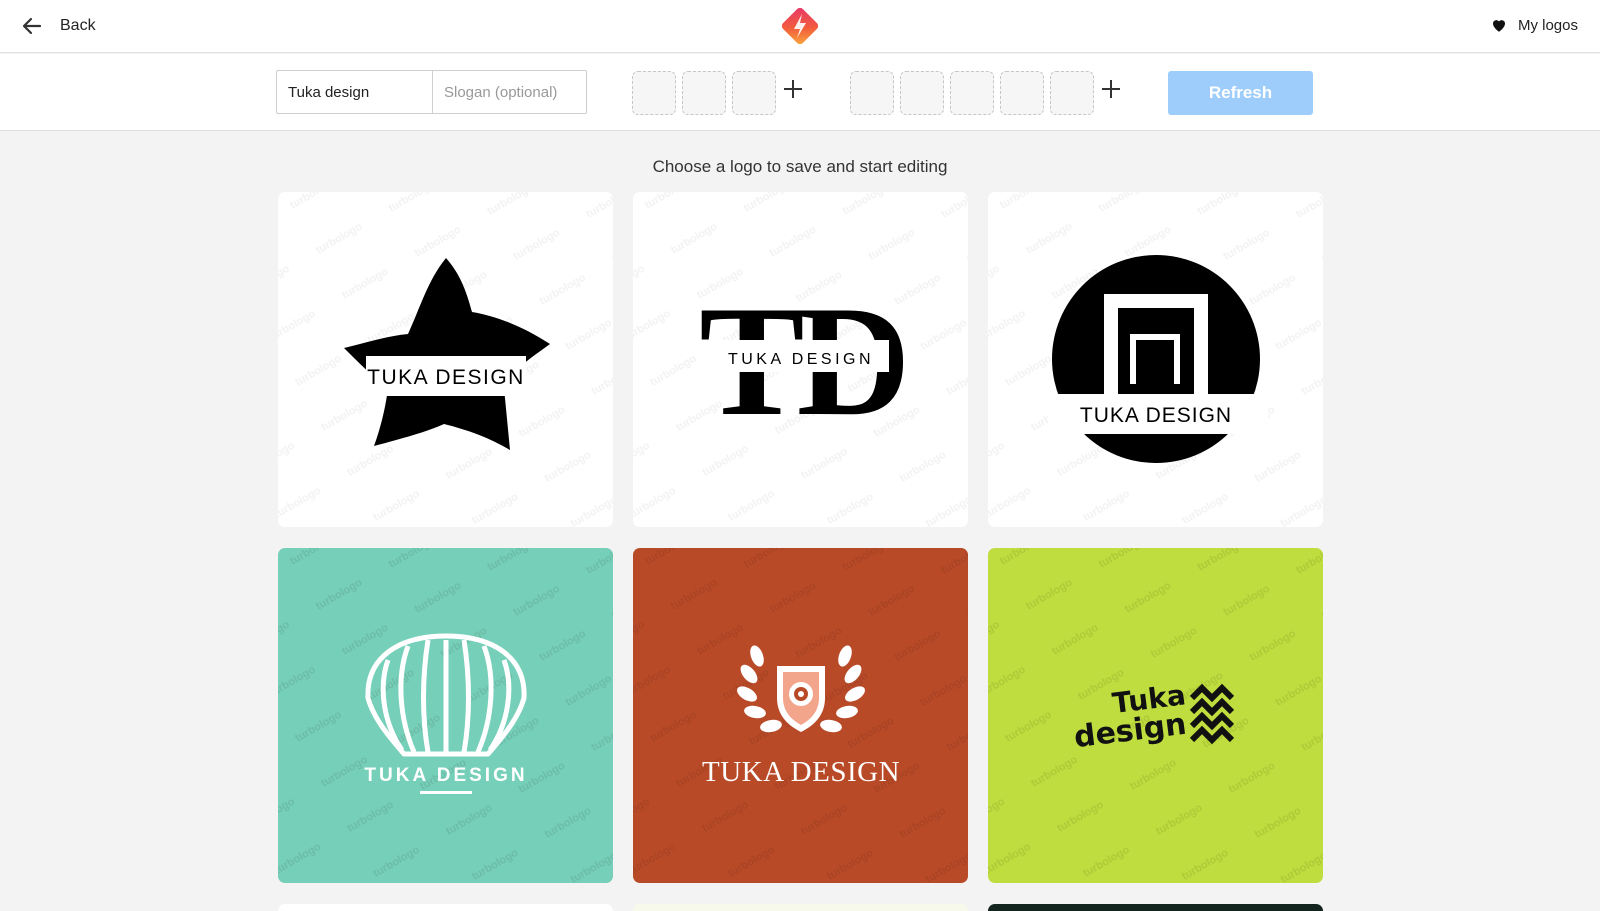 The width and height of the screenshot is (1600, 911). Describe the element at coordinates (1155, 715) in the screenshot. I see `logo-card: Tuka design` at that location.